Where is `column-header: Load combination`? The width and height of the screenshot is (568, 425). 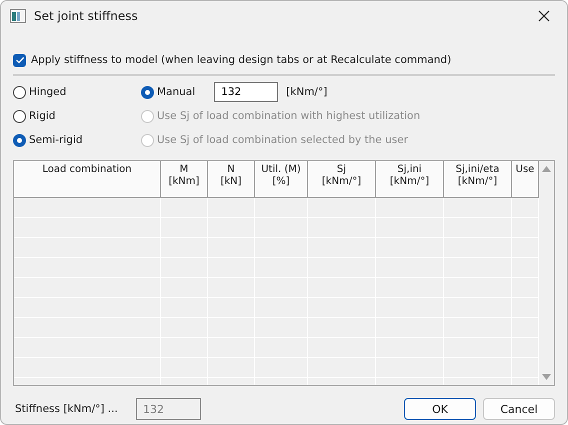 column-header: Load combination is located at coordinates (87, 179).